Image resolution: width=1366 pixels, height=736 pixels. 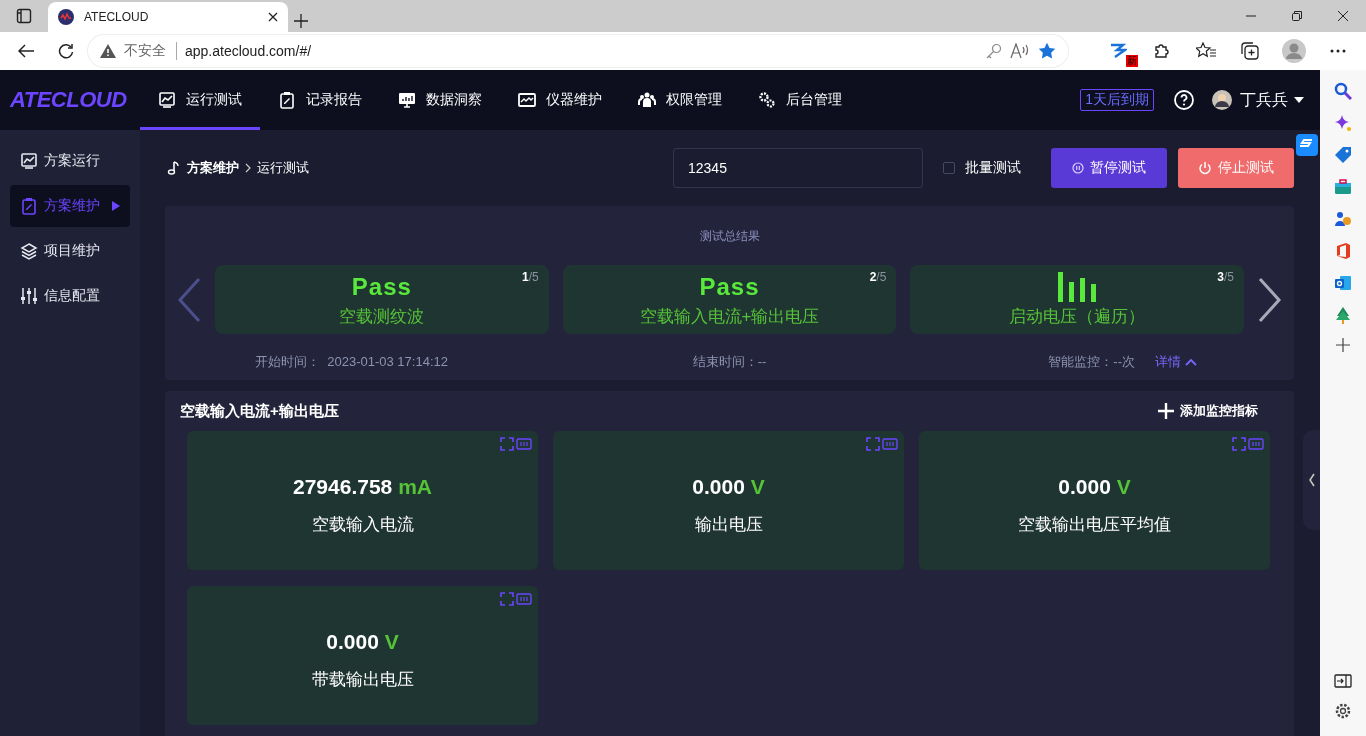 I want to click on nav-tab: 仪器维护, so click(x=560, y=100).